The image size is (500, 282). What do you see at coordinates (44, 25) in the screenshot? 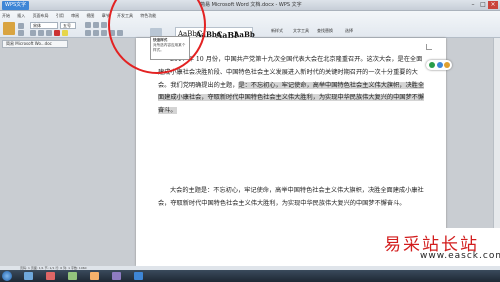
I see `font-name-select: 宋体` at bounding box center [44, 25].